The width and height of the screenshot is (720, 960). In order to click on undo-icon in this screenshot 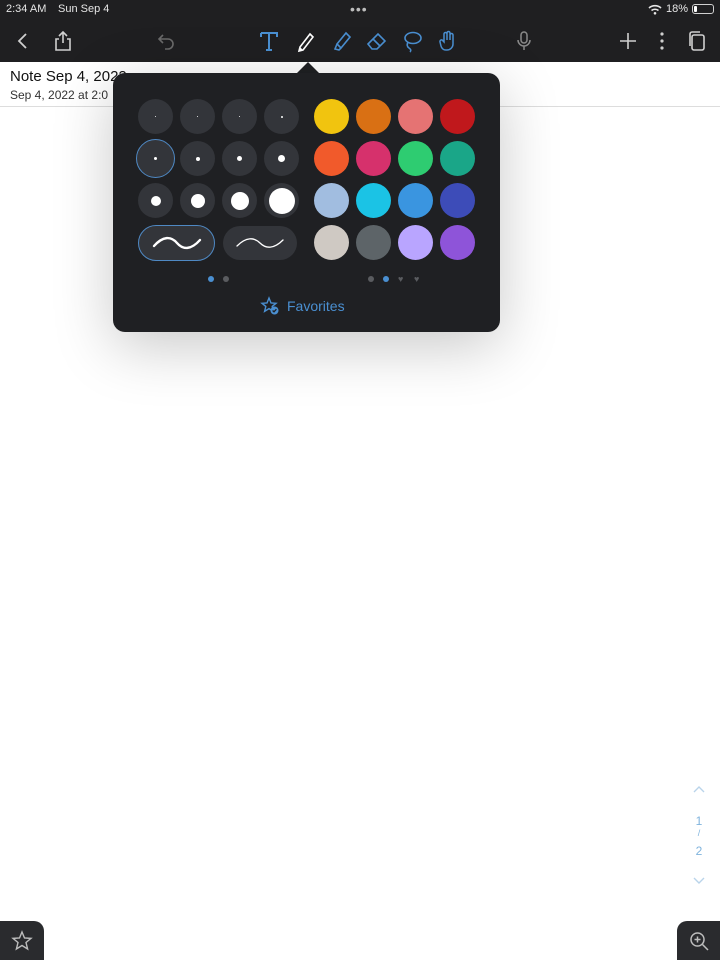, I will do `click(165, 42)`.